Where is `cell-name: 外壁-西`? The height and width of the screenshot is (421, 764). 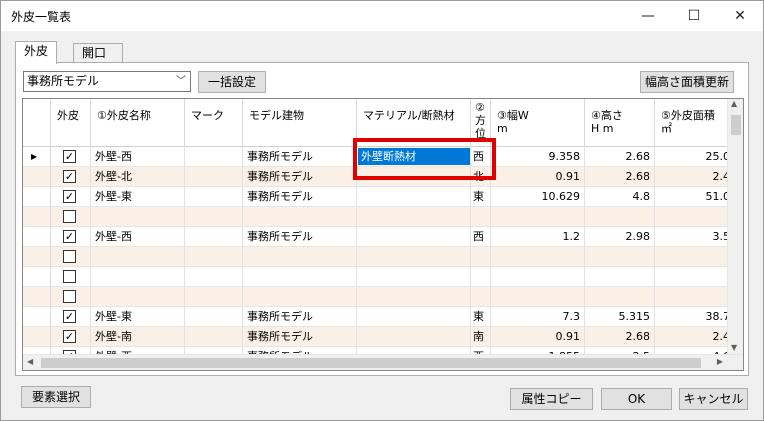
cell-name: 外壁-西 is located at coordinates (138, 237).